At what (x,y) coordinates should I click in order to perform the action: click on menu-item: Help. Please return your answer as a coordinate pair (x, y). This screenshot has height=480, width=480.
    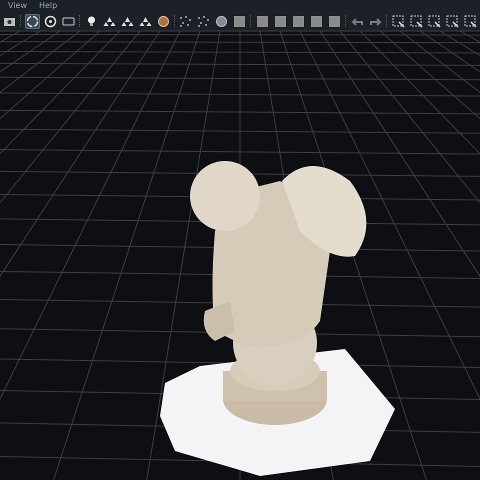
    Looking at the image, I should click on (48, 6).